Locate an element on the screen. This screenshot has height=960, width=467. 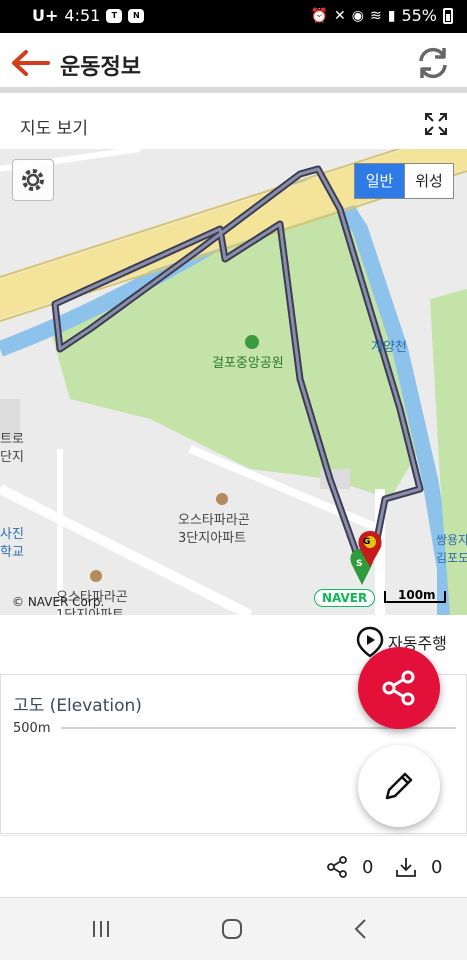
alarm-icon: ⏰ is located at coordinates (319, 15).